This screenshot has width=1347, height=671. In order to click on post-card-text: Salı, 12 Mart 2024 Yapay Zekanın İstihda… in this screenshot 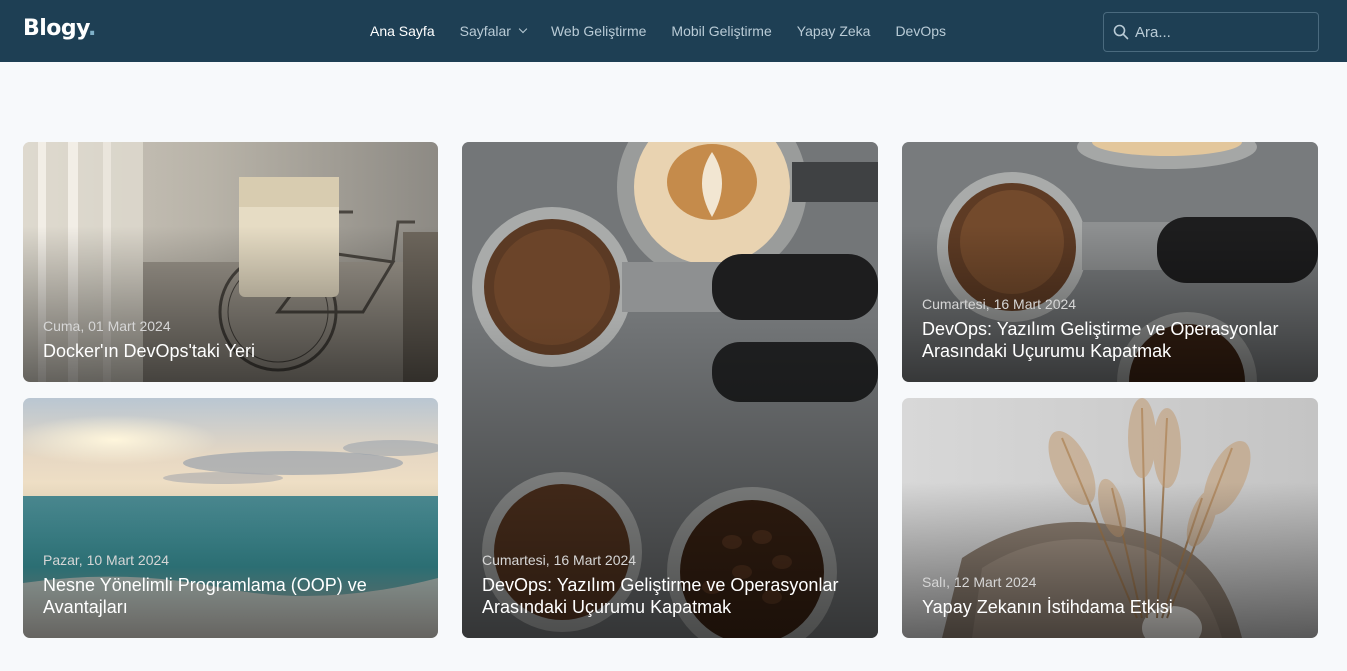, I will do `click(1110, 596)`.